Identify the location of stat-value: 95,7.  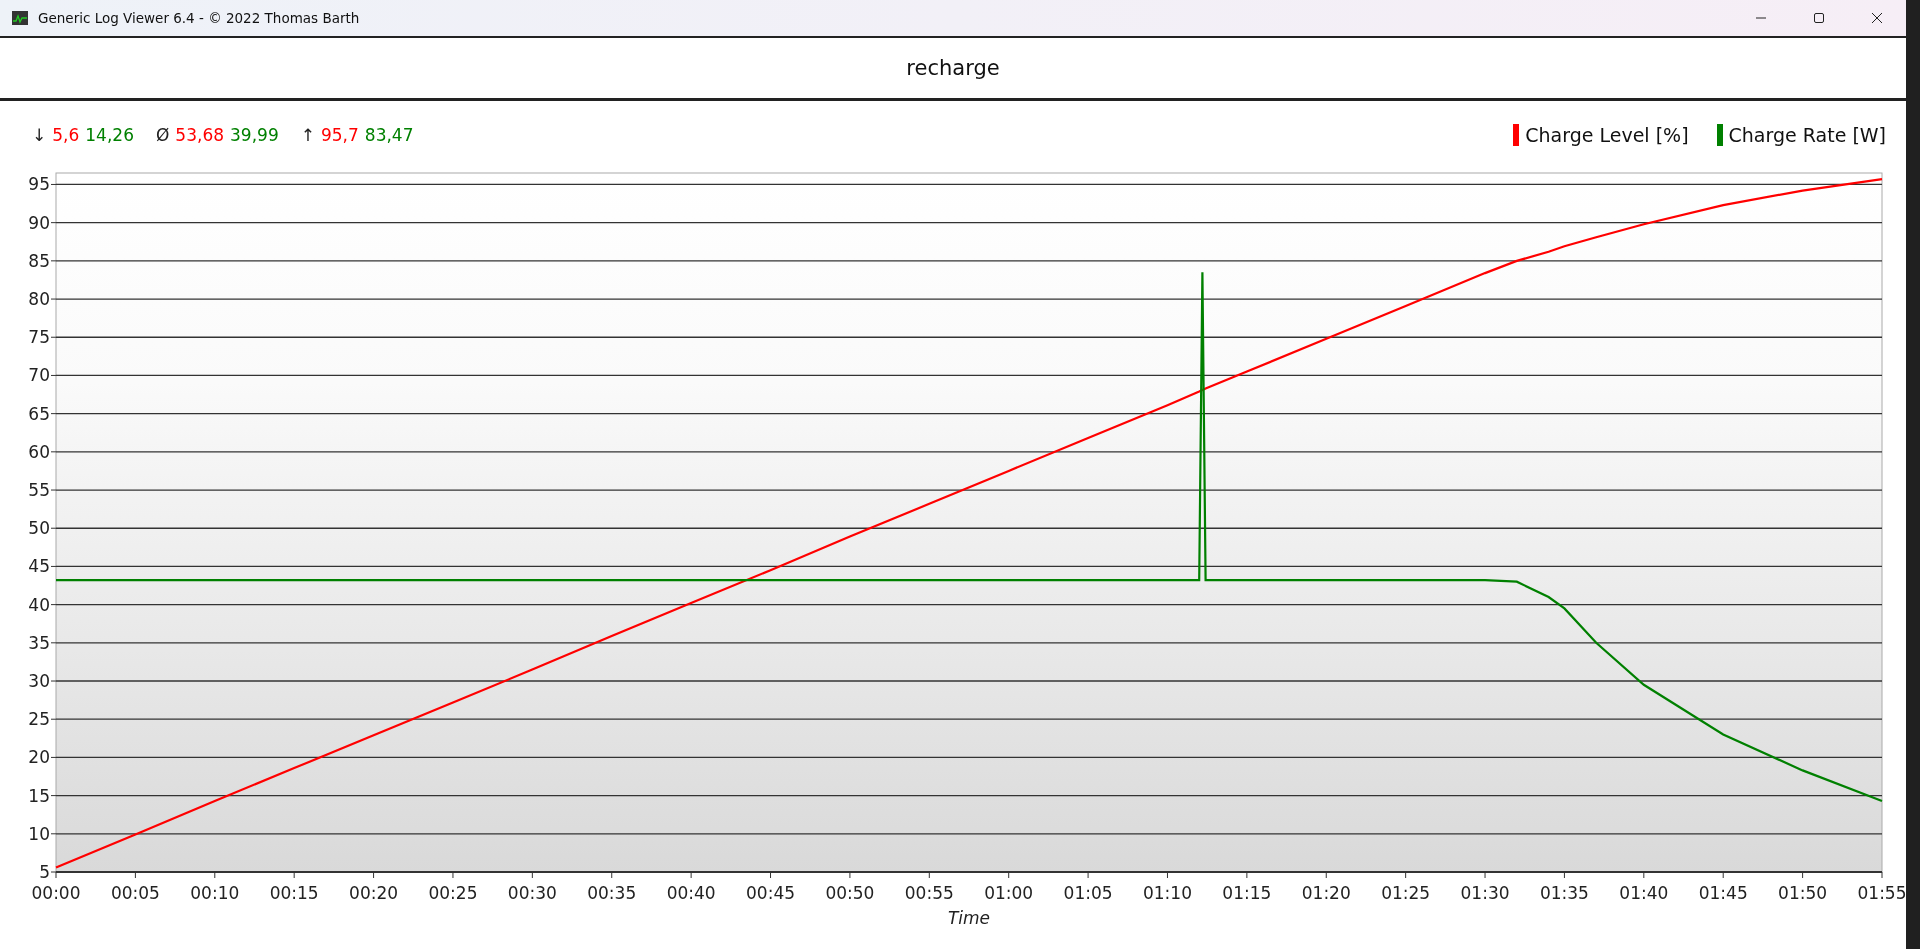
(339, 135).